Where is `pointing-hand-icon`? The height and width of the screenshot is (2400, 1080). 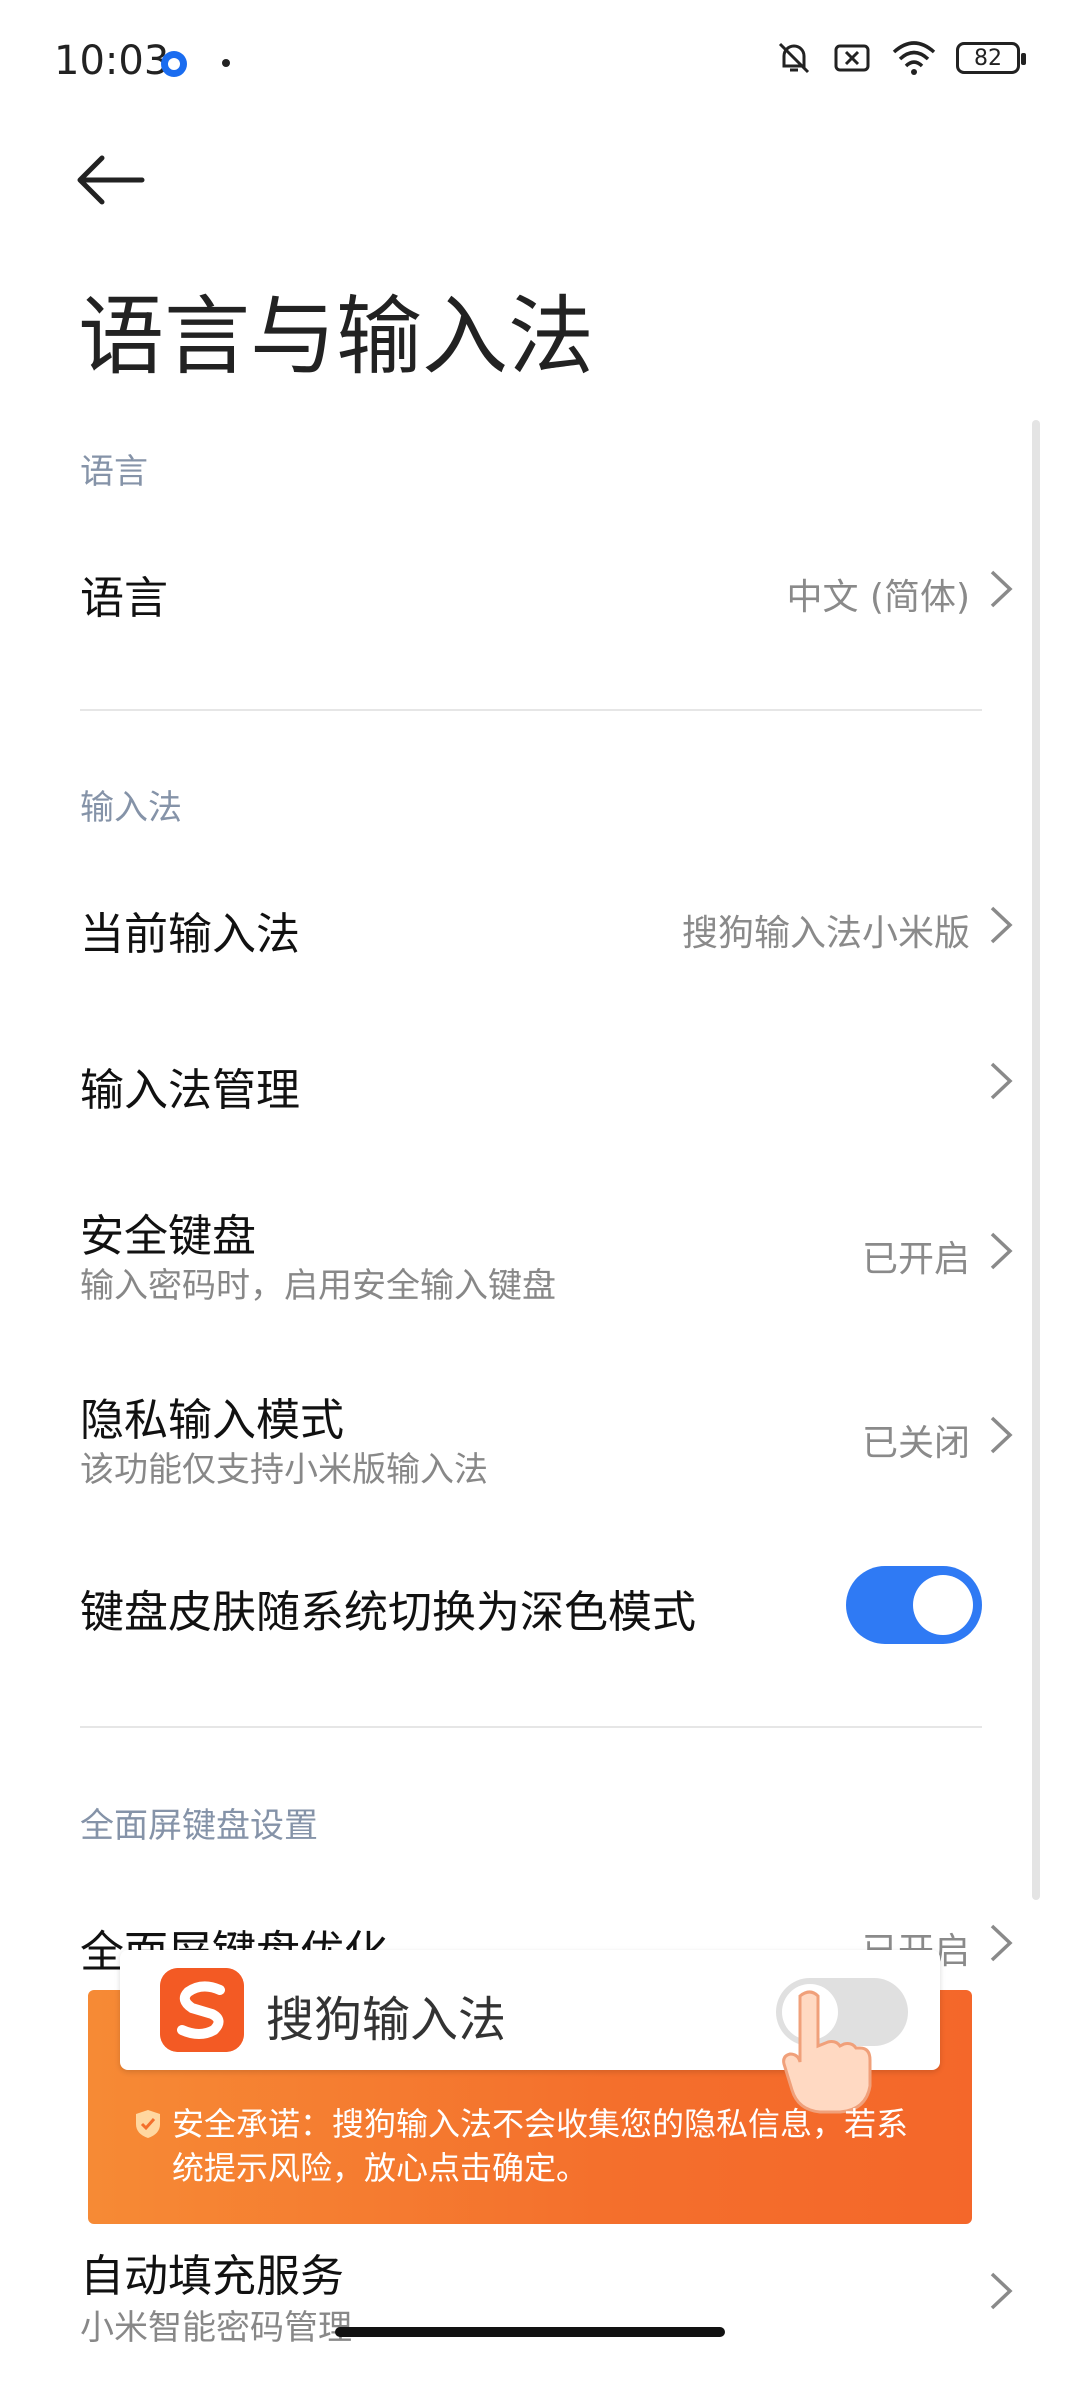
pointing-hand-icon is located at coordinates (827, 2052).